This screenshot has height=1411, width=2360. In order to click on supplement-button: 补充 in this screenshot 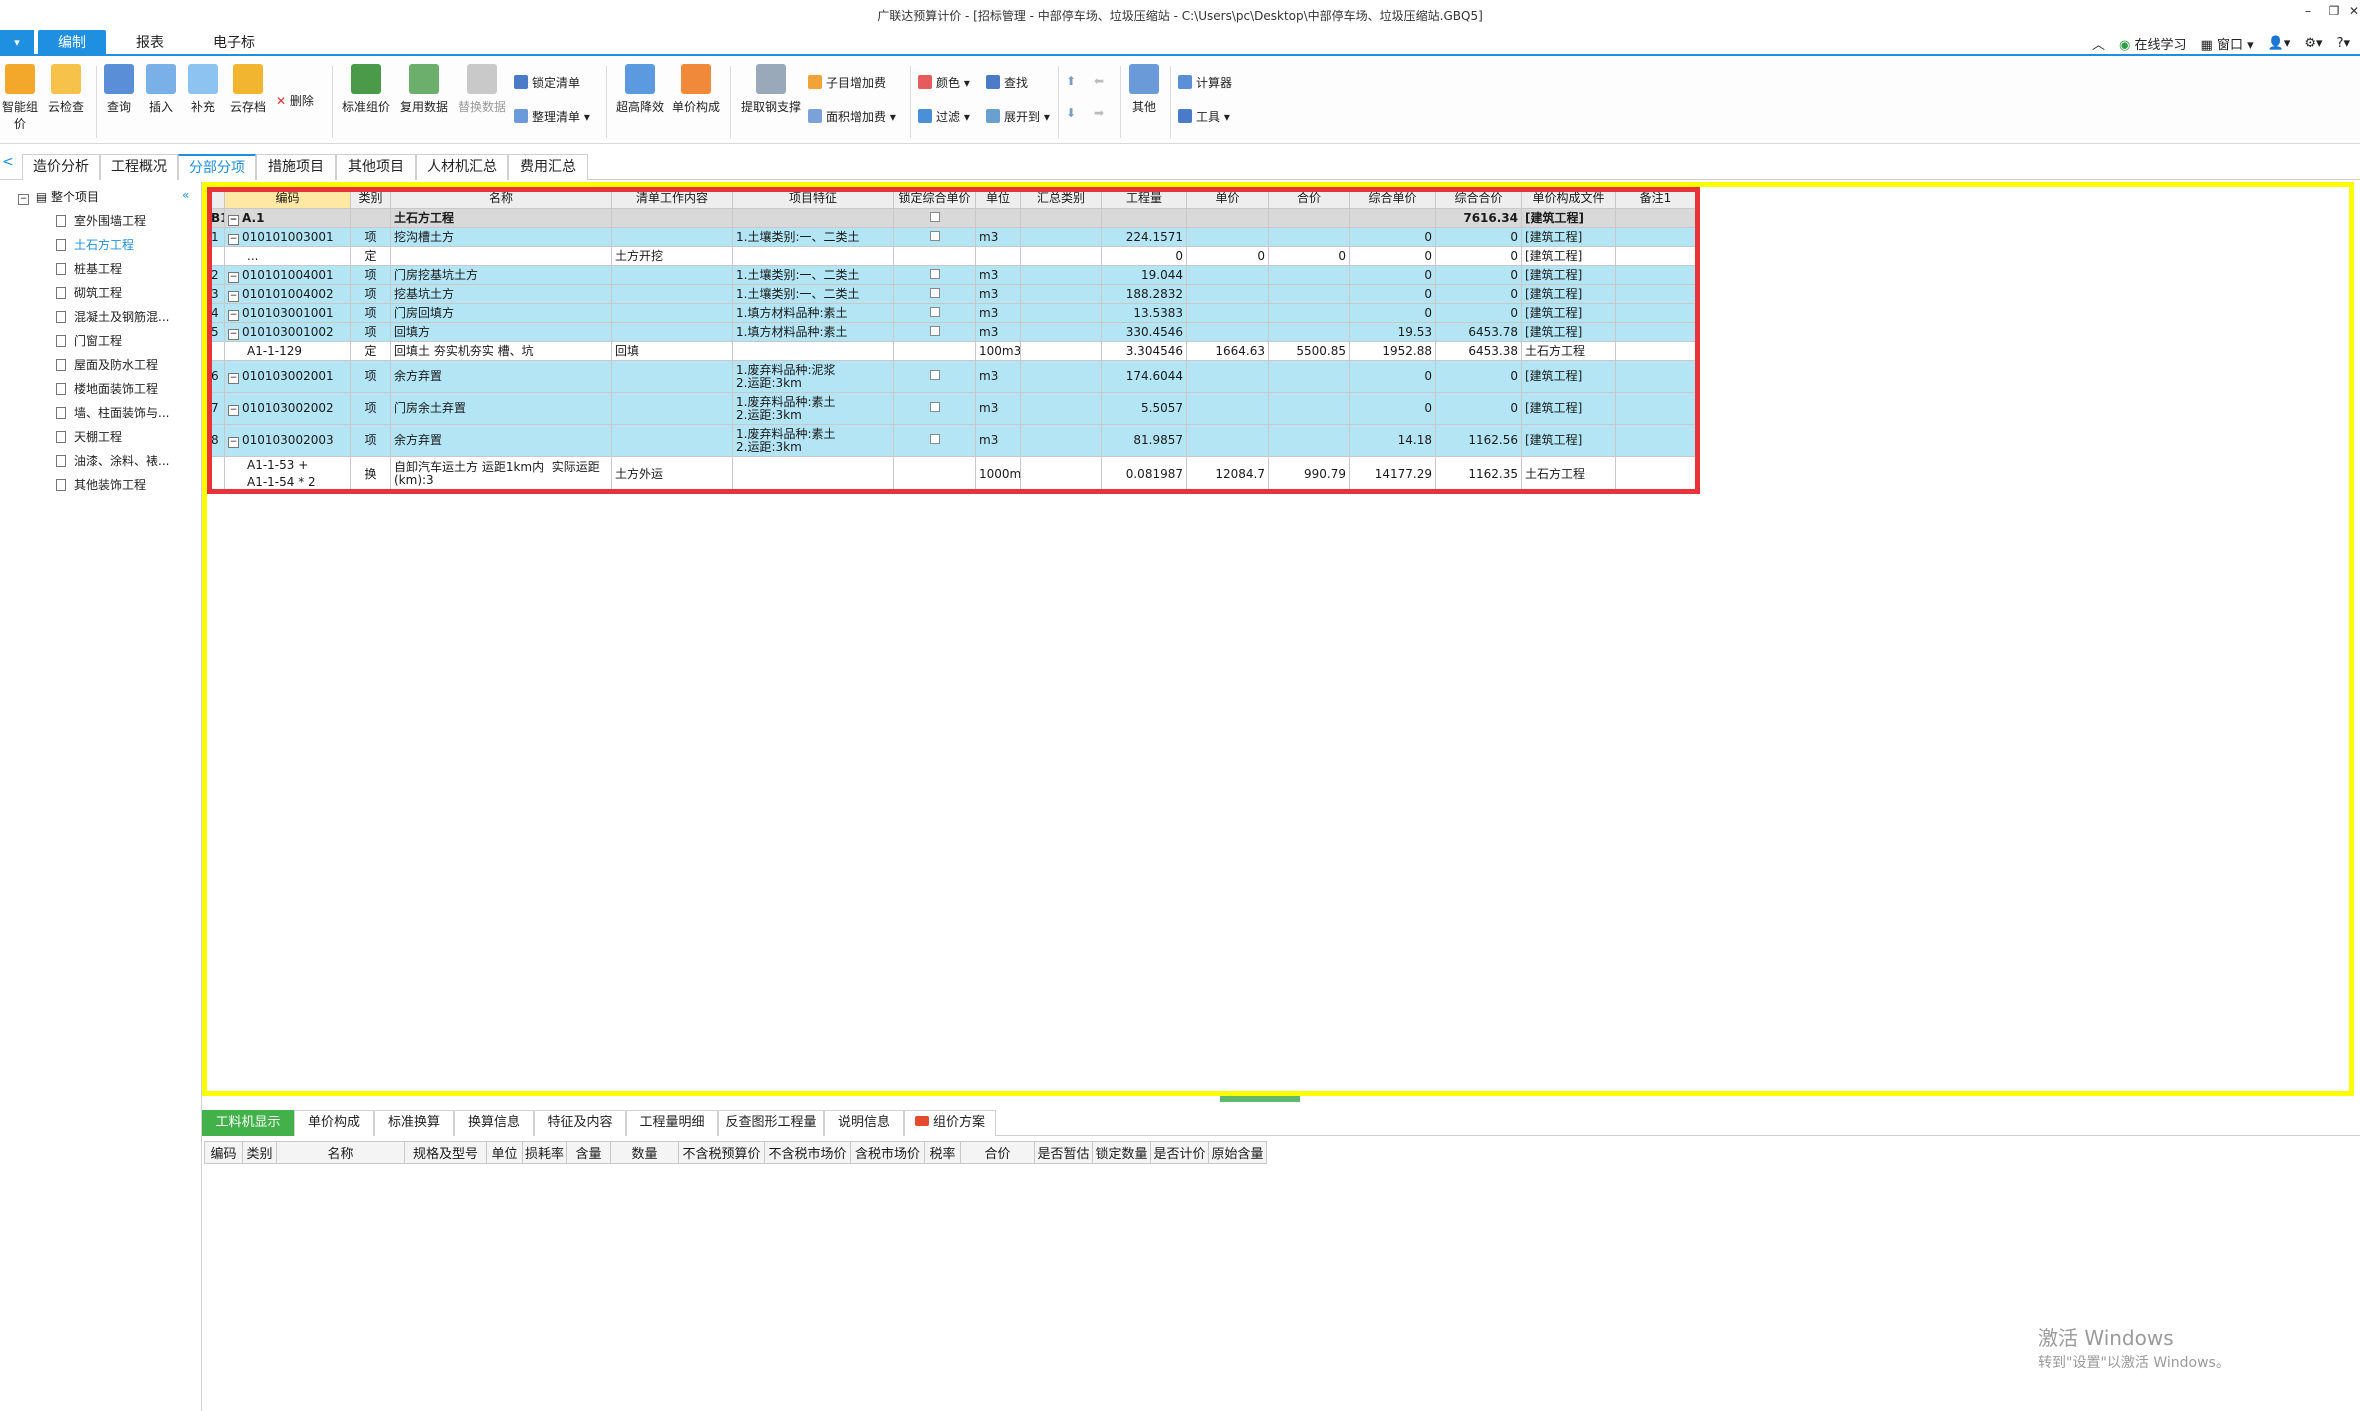, I will do `click(203, 89)`.